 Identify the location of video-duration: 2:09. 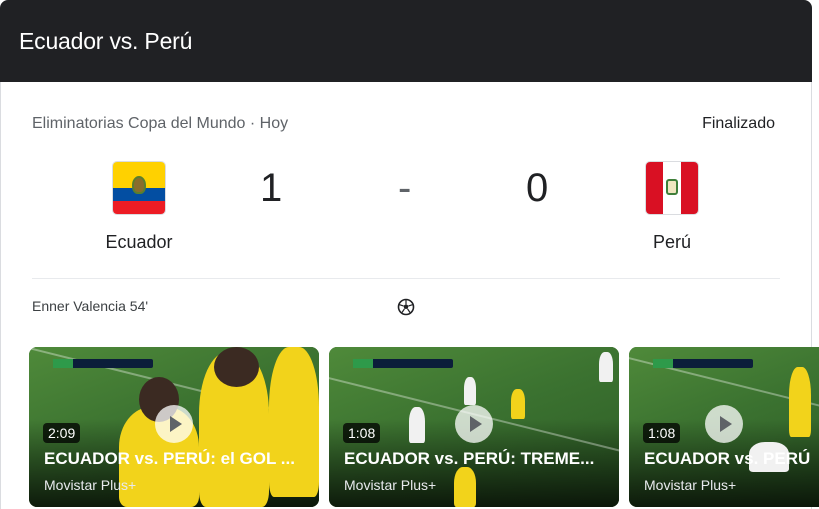
(62, 433).